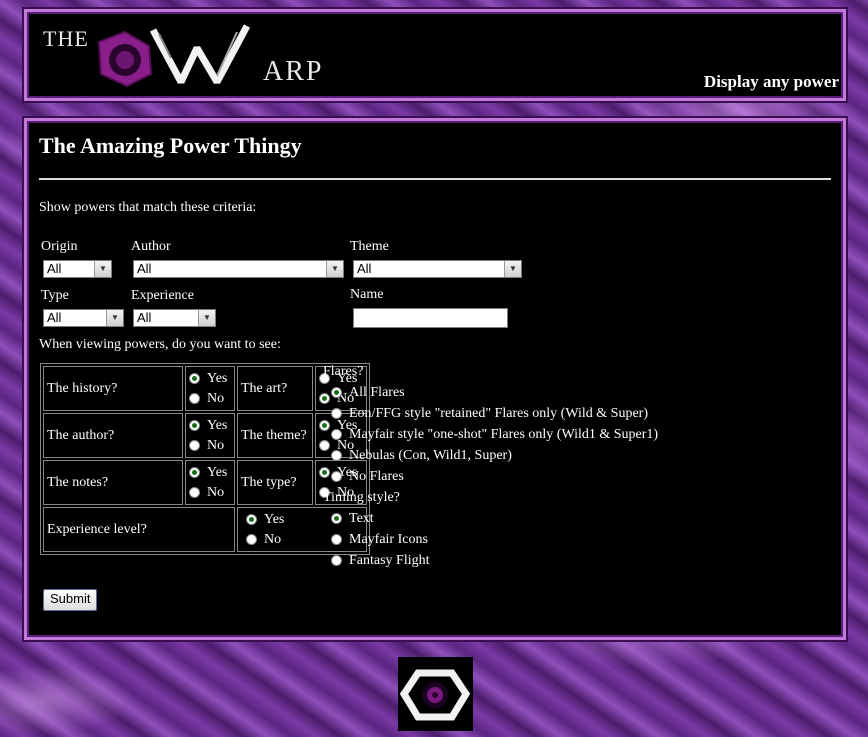 This screenshot has width=868, height=737. I want to click on author-yes-option: Yes, so click(210, 426).